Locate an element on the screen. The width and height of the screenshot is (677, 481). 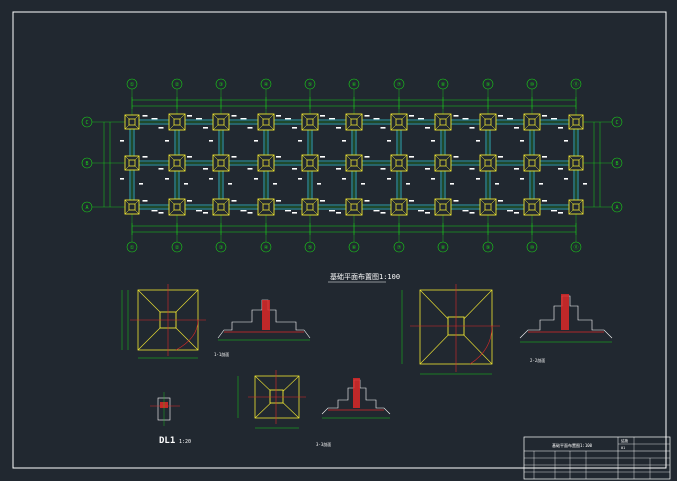
axis-label-top: ⑪ is located at coordinates (575, 84).